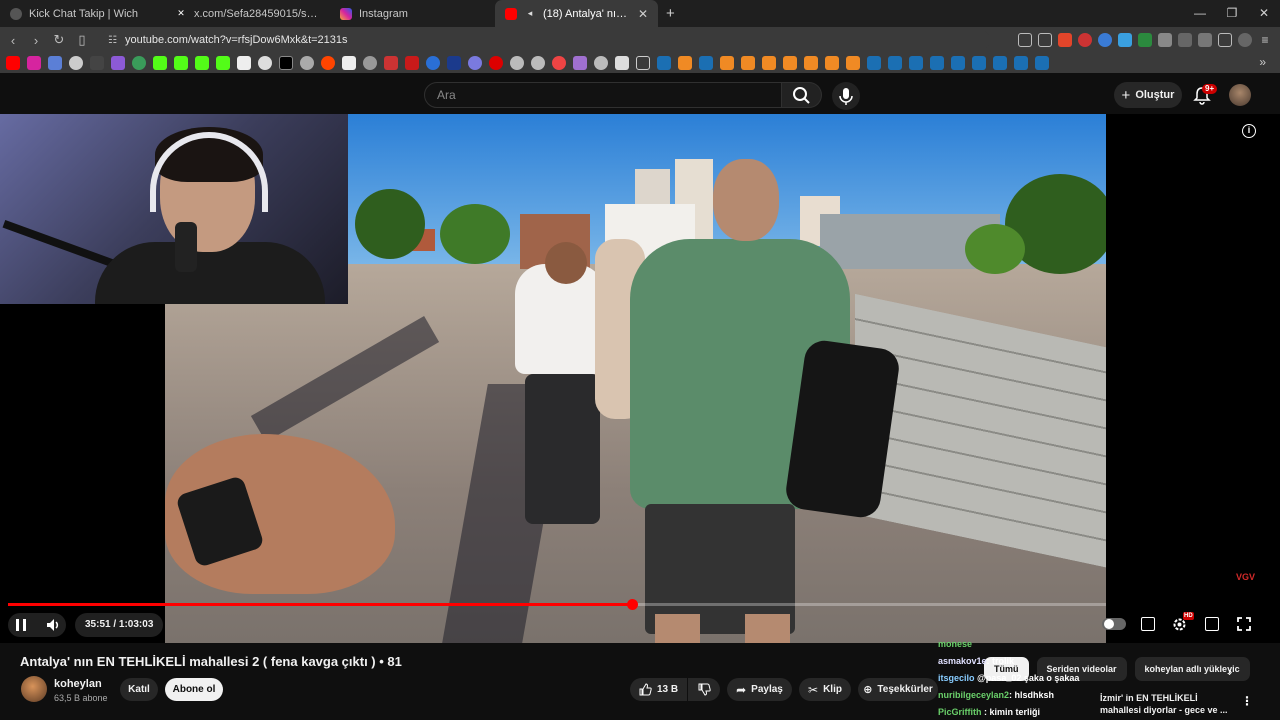 The width and height of the screenshot is (1280, 720). What do you see at coordinates (412, 13) in the screenshot?
I see `tab-instagram: Instagram` at bounding box center [412, 13].